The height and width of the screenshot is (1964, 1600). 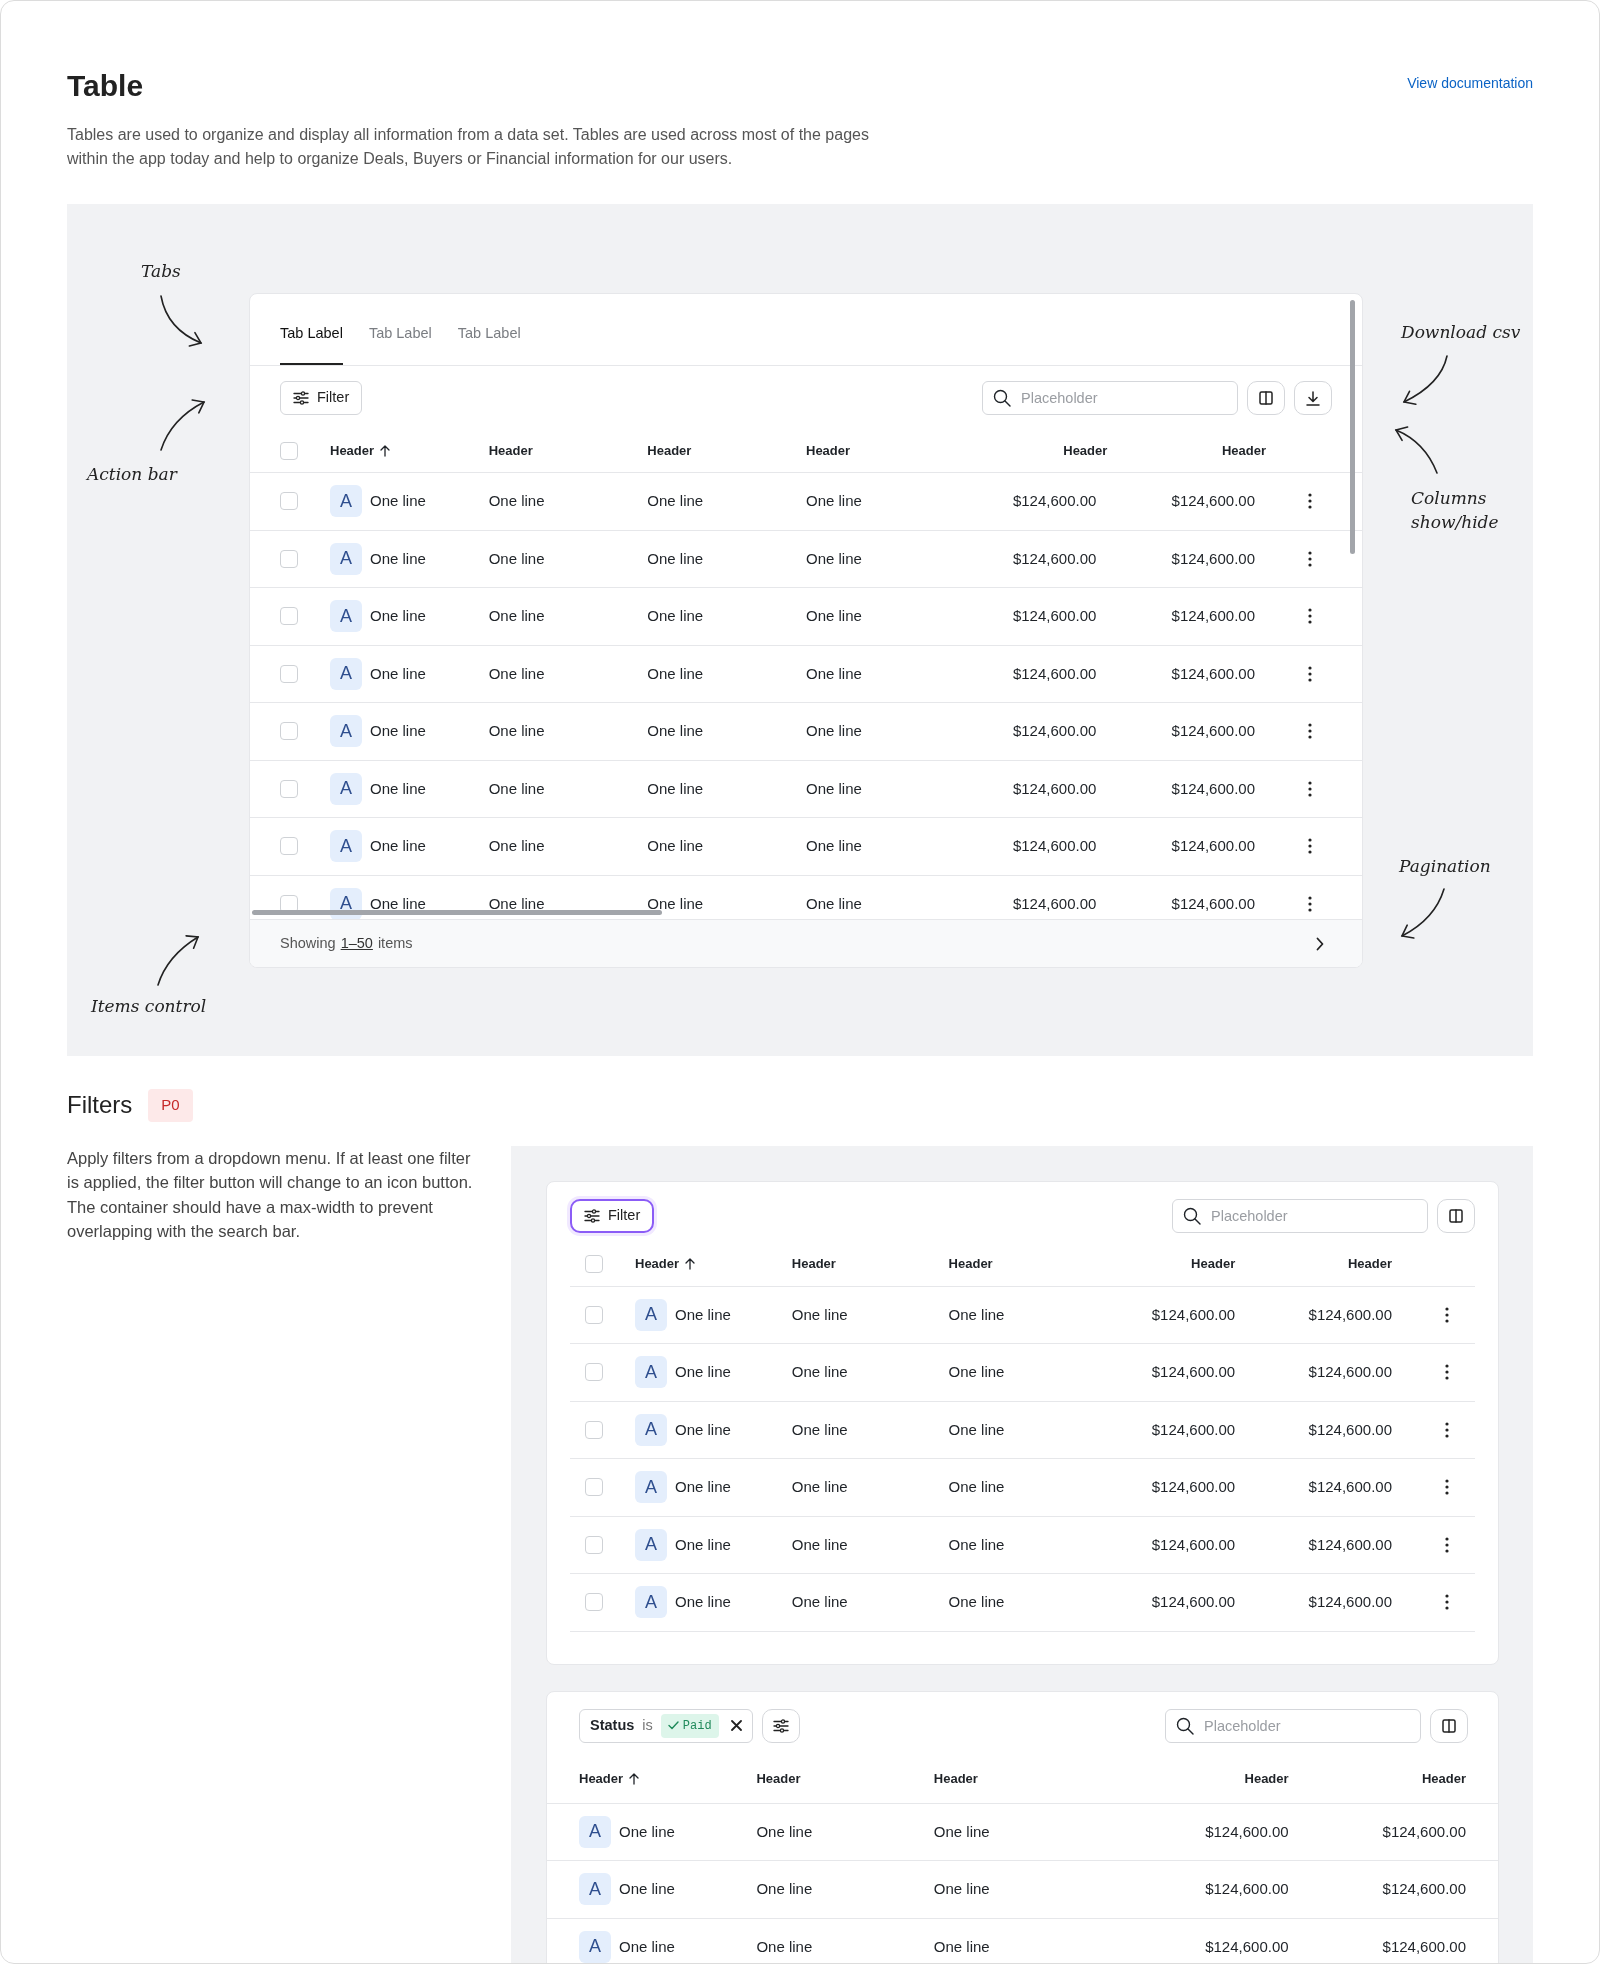 What do you see at coordinates (105, 86) in the screenshot?
I see `page-title: Table` at bounding box center [105, 86].